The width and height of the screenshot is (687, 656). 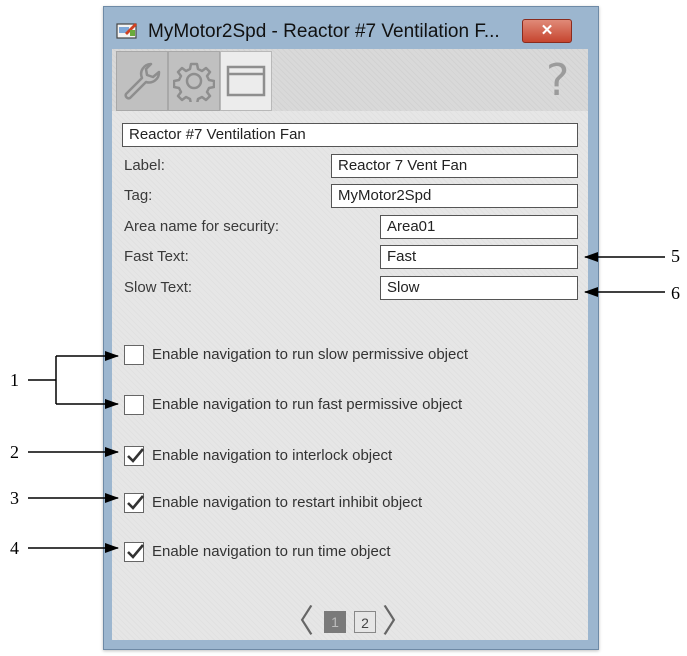 I want to click on callout-4: 4, so click(x=14, y=548).